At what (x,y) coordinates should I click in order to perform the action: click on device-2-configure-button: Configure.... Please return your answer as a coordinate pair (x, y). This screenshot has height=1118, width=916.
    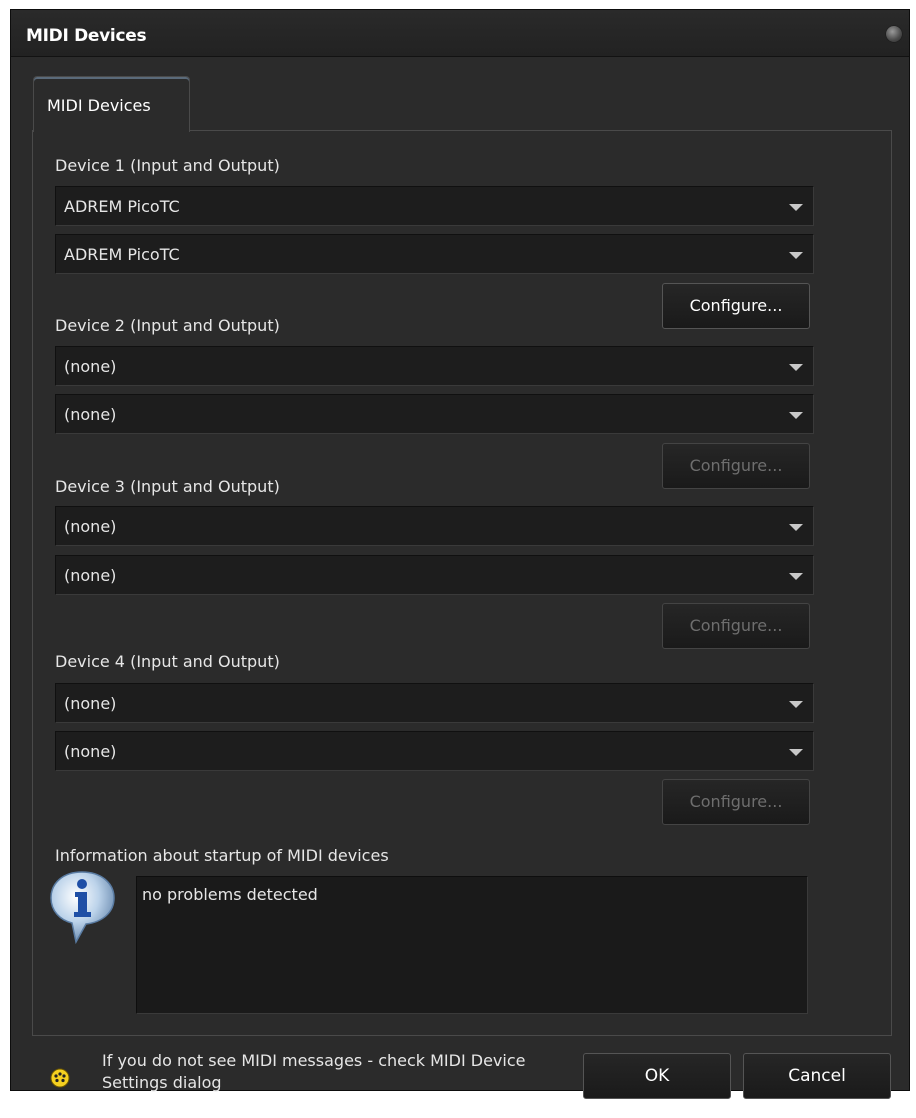
    Looking at the image, I should click on (736, 466).